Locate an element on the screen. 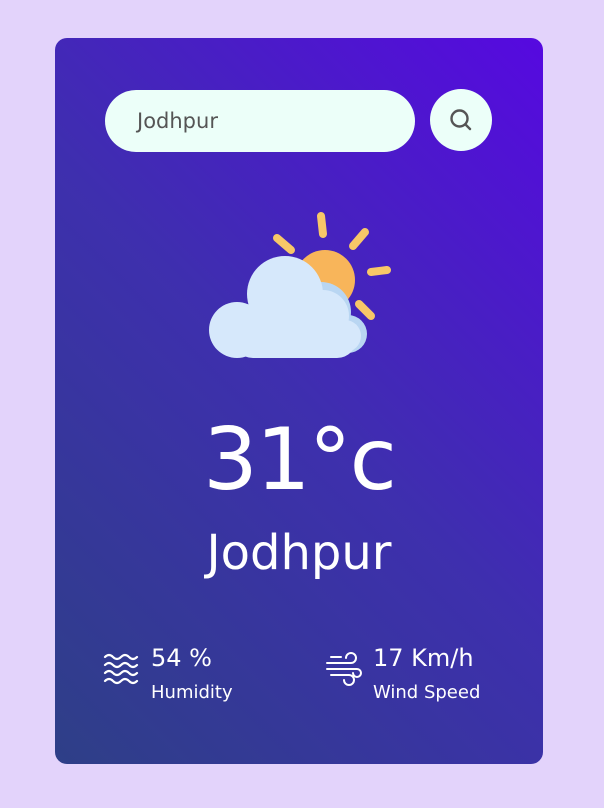 This screenshot has width=604, height=808. search-button is located at coordinates (461, 120).